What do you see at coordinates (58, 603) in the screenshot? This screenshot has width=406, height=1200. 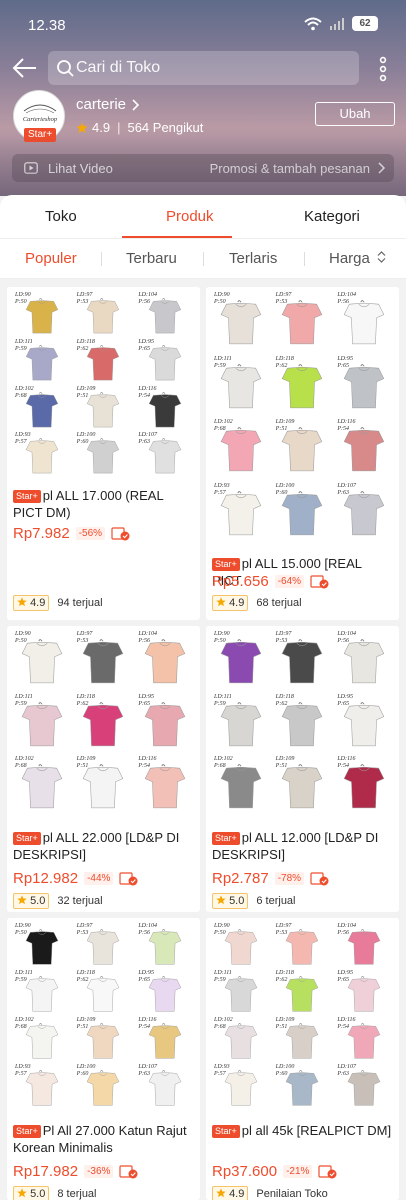 I see `rating-row: 4.9 94 terjual` at bounding box center [58, 603].